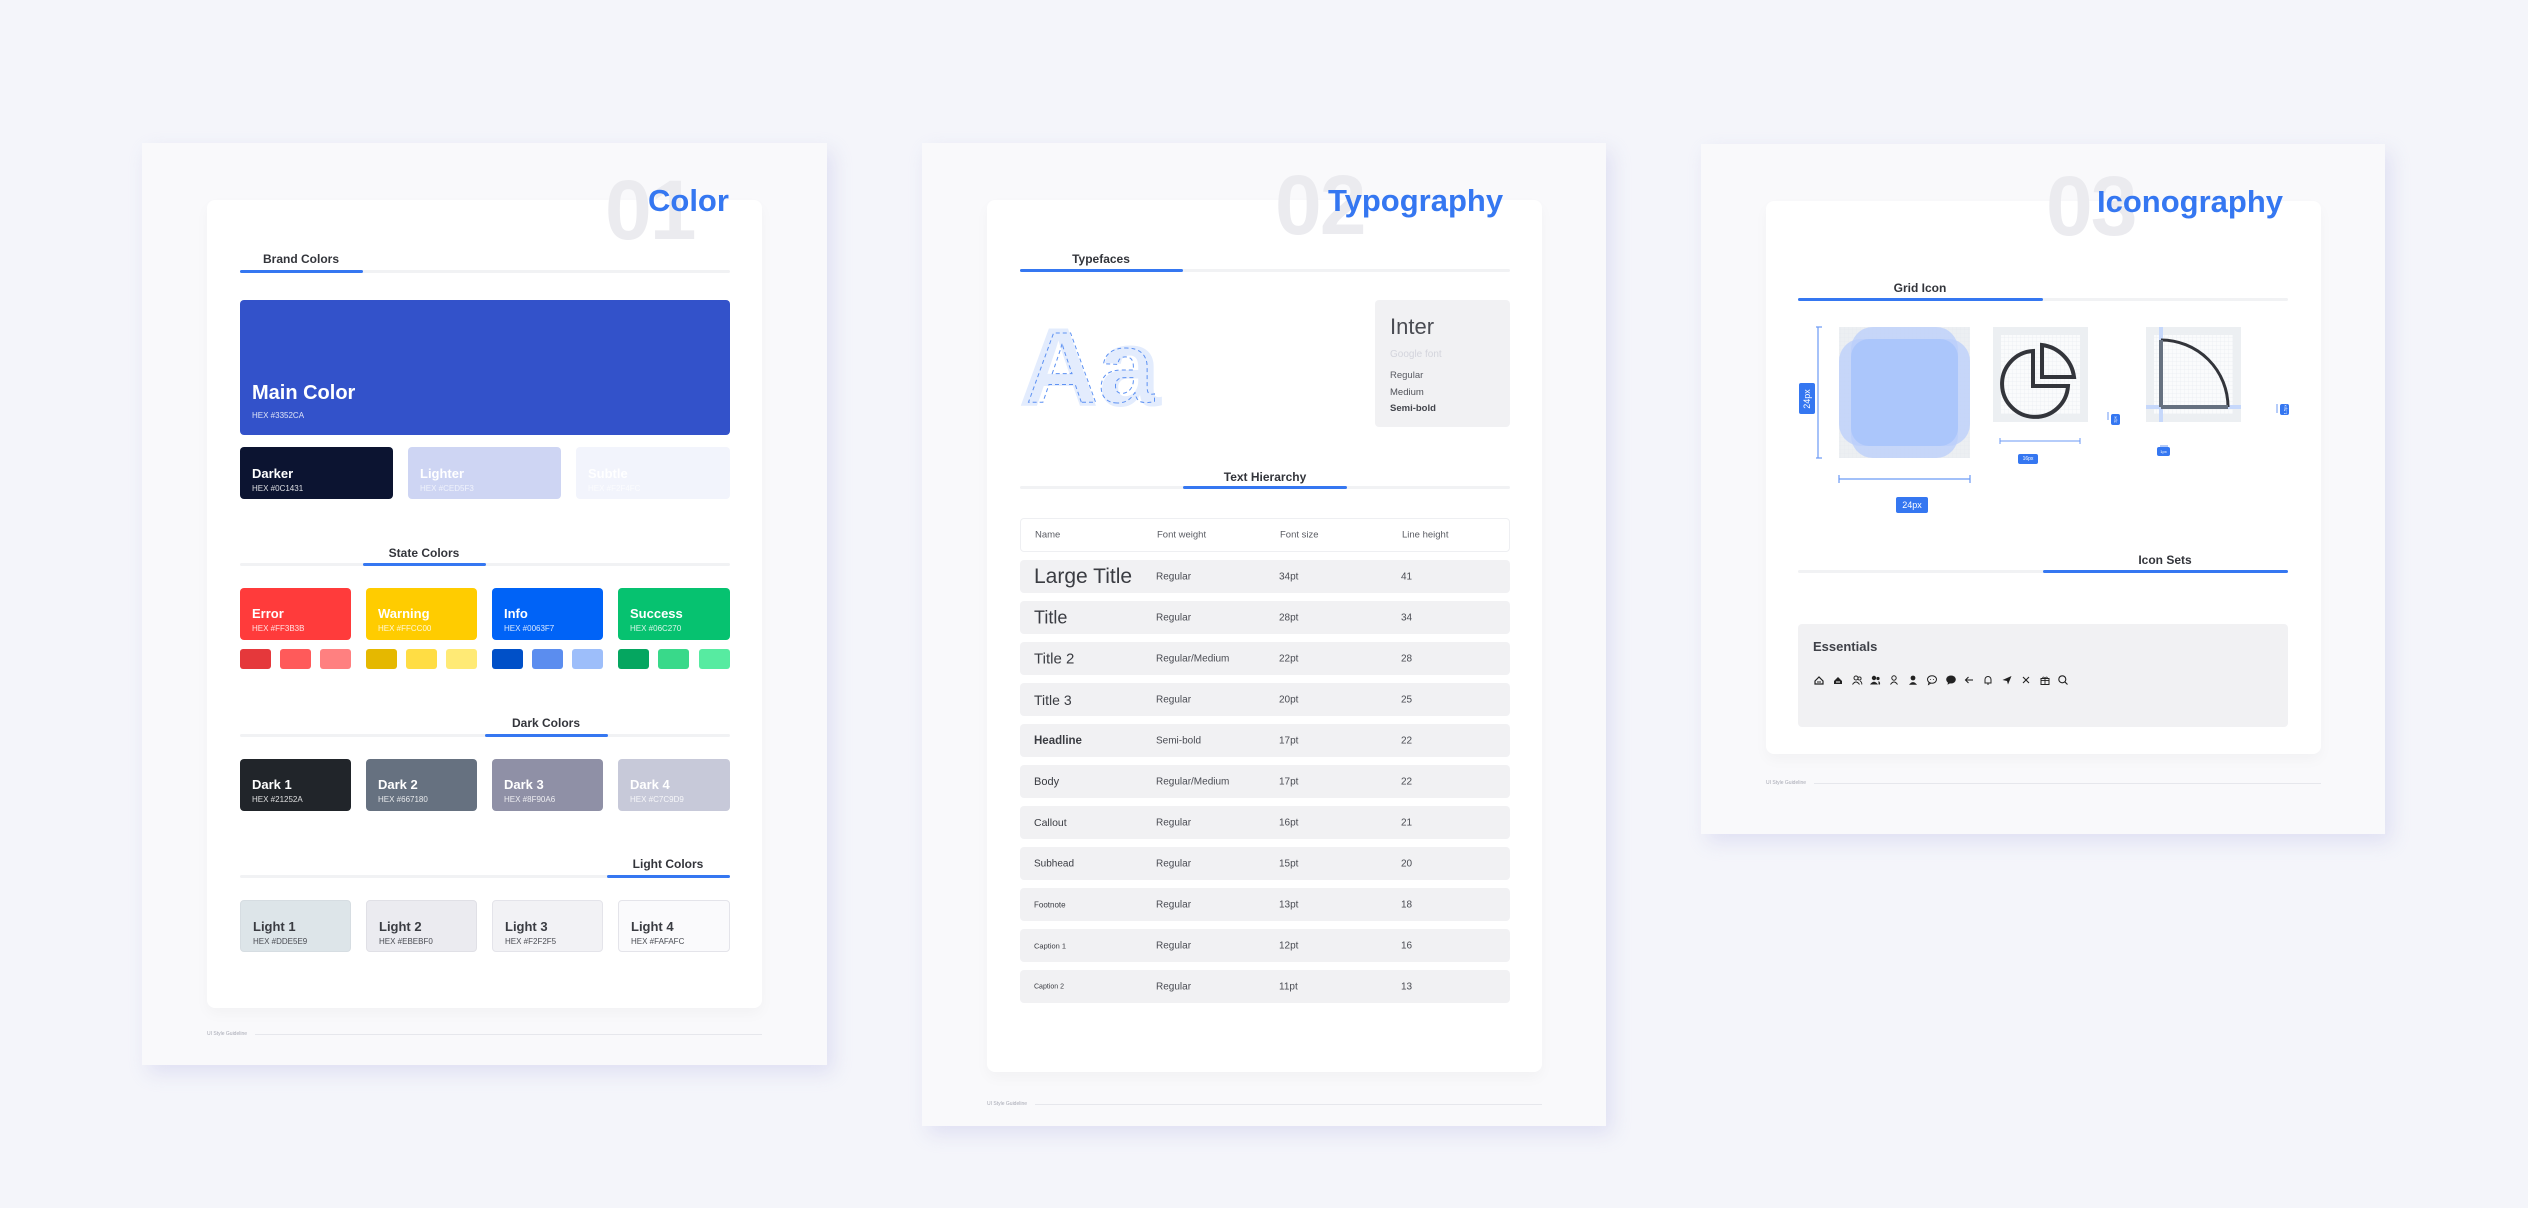 Image resolution: width=2528 pixels, height=1208 pixels. Describe the element at coordinates (653, 473) in the screenshot. I see `subtle-swatch: Subtle HEX #F2F4FC` at that location.